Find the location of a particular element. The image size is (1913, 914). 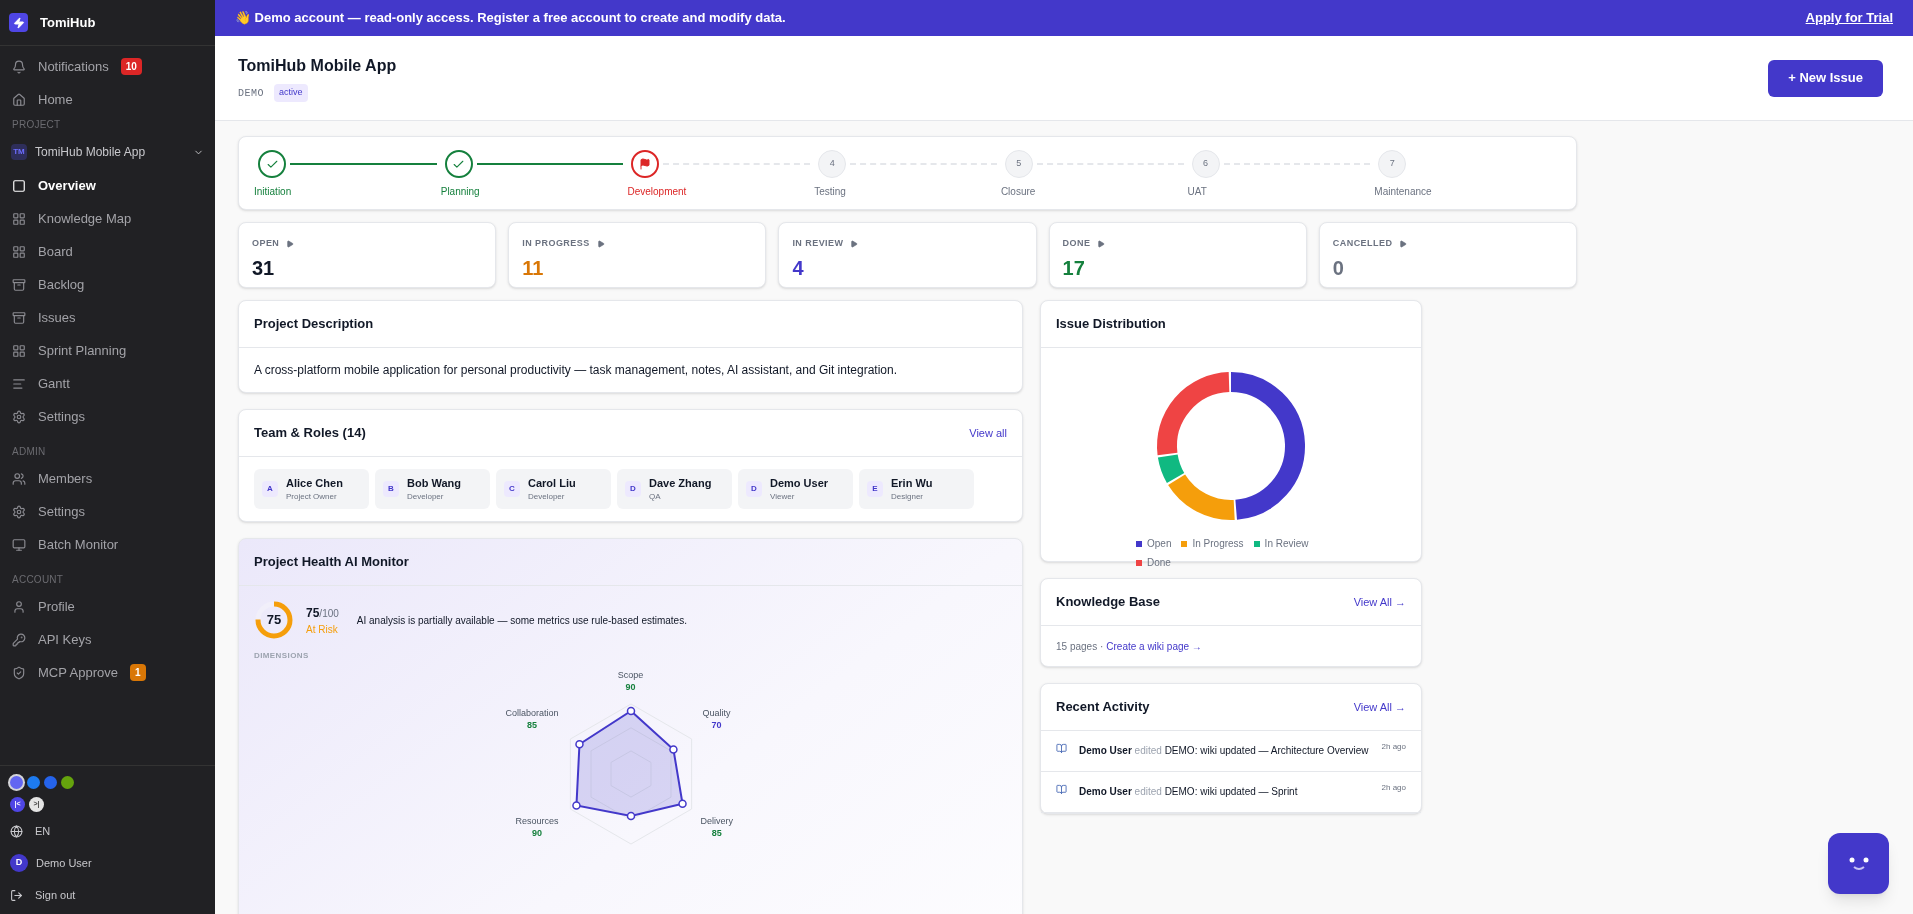

grid-icon is located at coordinates (19, 350).